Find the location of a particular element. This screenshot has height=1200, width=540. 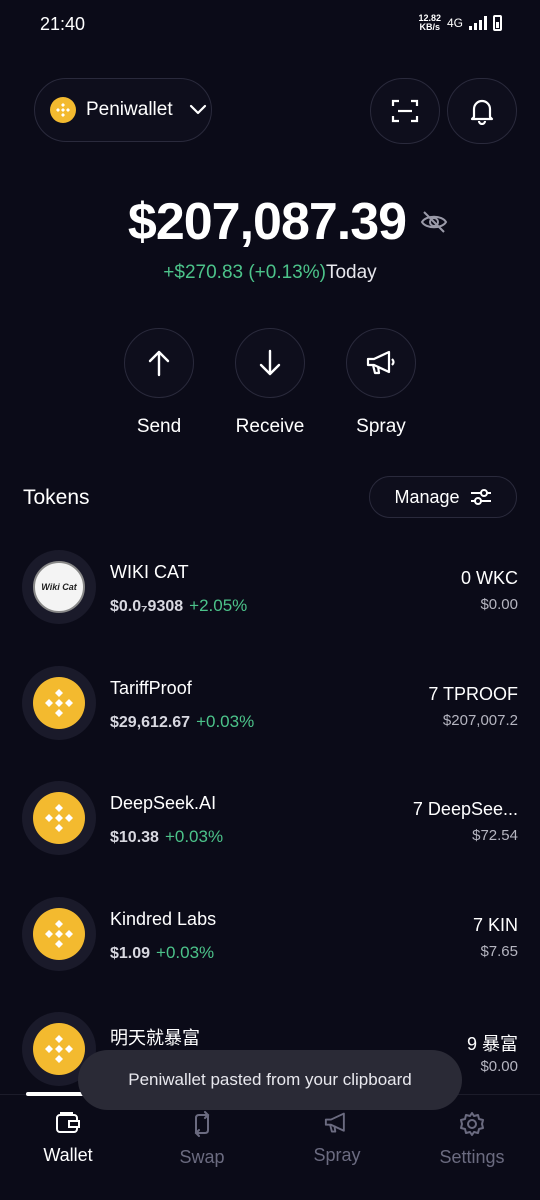

send-circle is located at coordinates (159, 363).